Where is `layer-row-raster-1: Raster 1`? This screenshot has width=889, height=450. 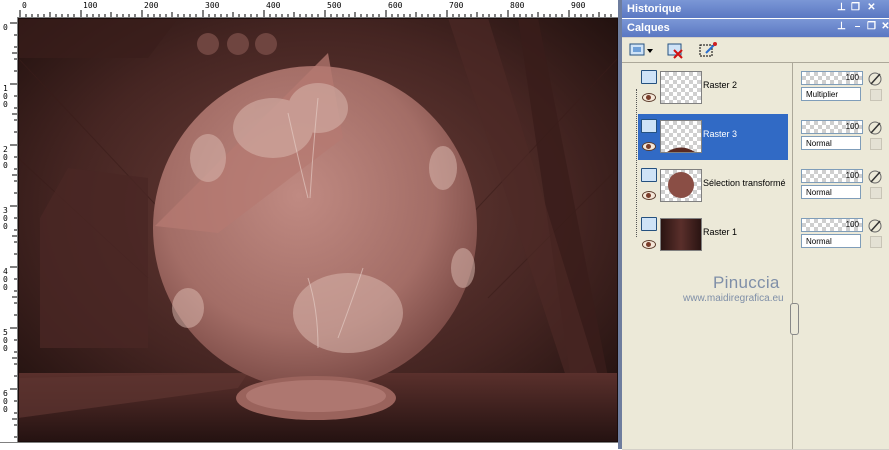
layer-row-raster-1: Raster 1 is located at coordinates (713, 235).